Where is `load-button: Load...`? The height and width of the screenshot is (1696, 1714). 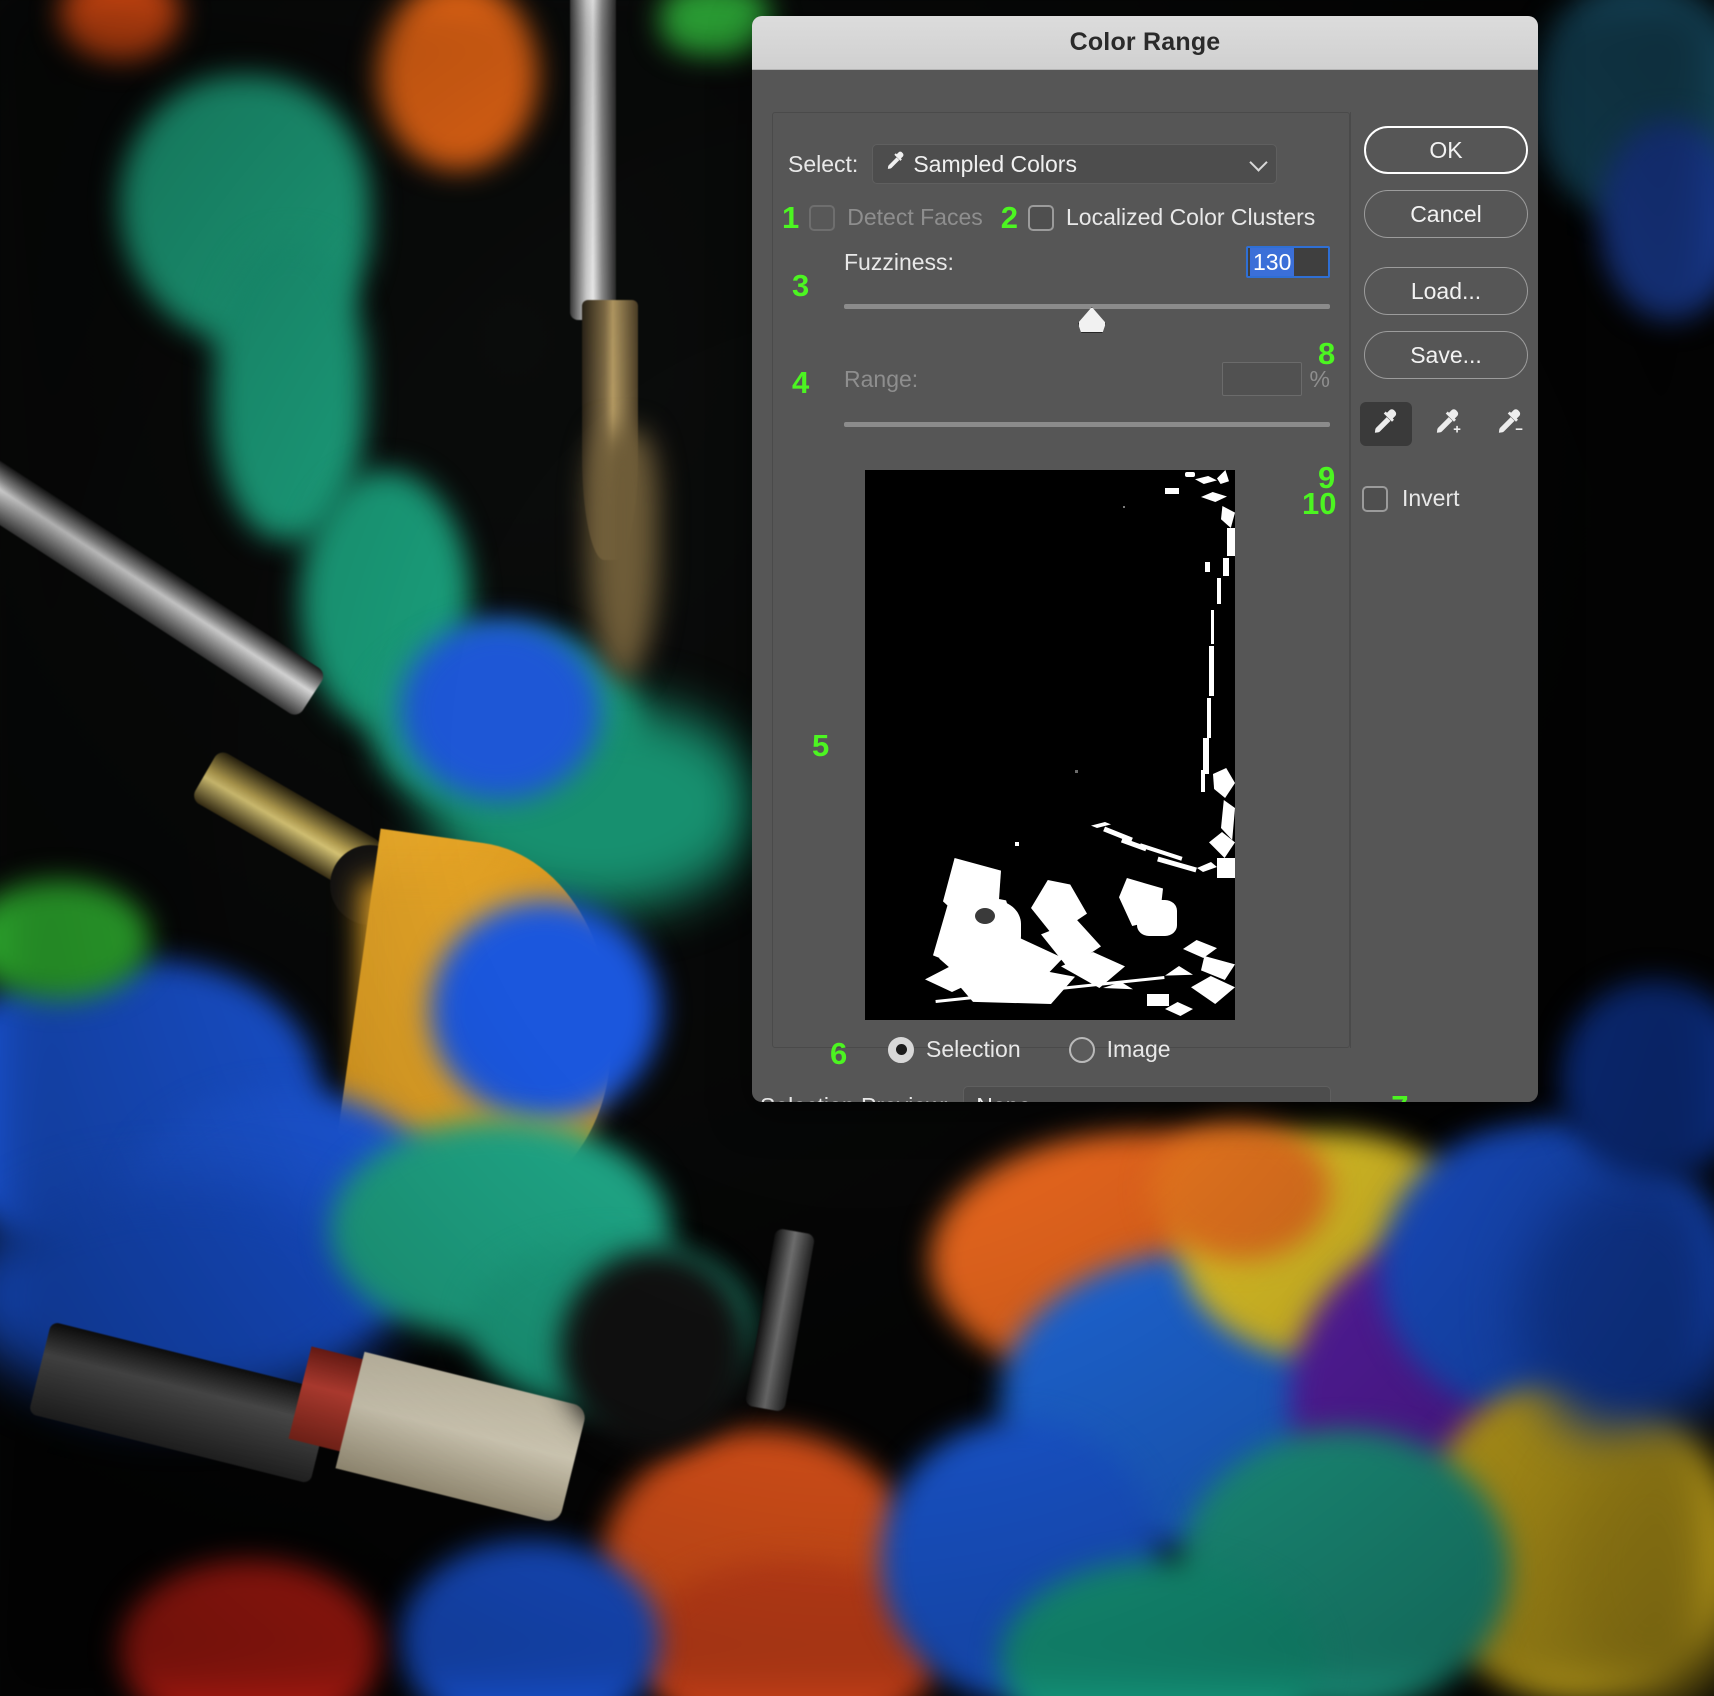
load-button: Load... is located at coordinates (1446, 291).